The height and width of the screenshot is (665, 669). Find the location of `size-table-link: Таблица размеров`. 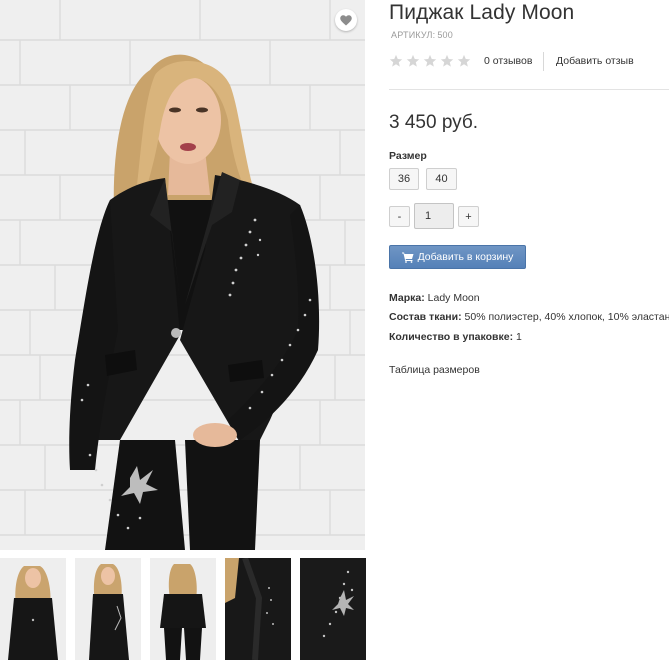

size-table-link: Таблица размеров is located at coordinates (434, 370).